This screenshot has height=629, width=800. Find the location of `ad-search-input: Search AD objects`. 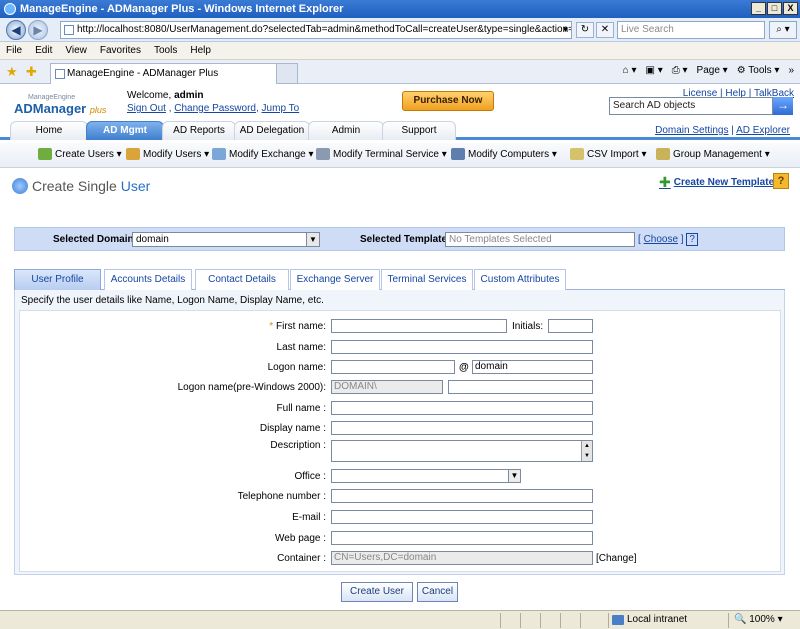

ad-search-input: Search AD objects is located at coordinates (691, 106).